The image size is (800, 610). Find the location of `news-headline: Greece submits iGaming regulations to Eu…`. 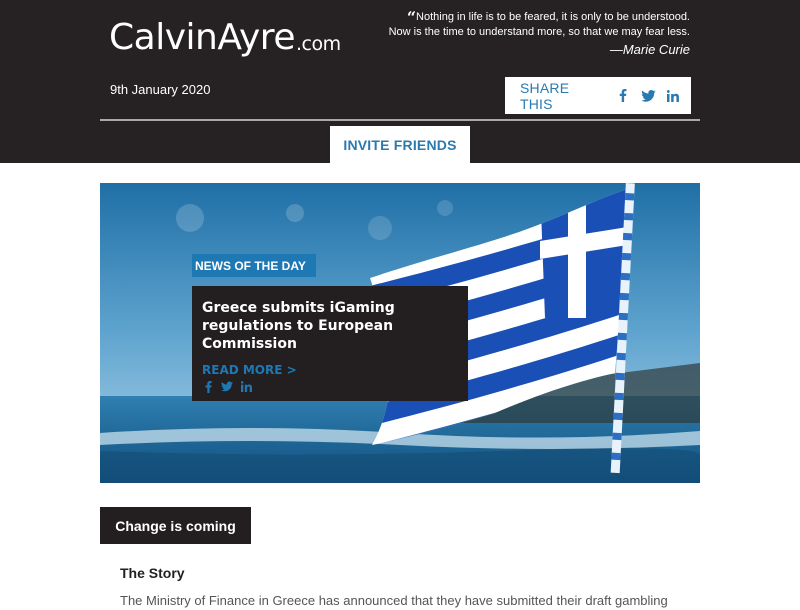

news-headline: Greece submits iGaming regulations to Eu… is located at coordinates (327, 326).